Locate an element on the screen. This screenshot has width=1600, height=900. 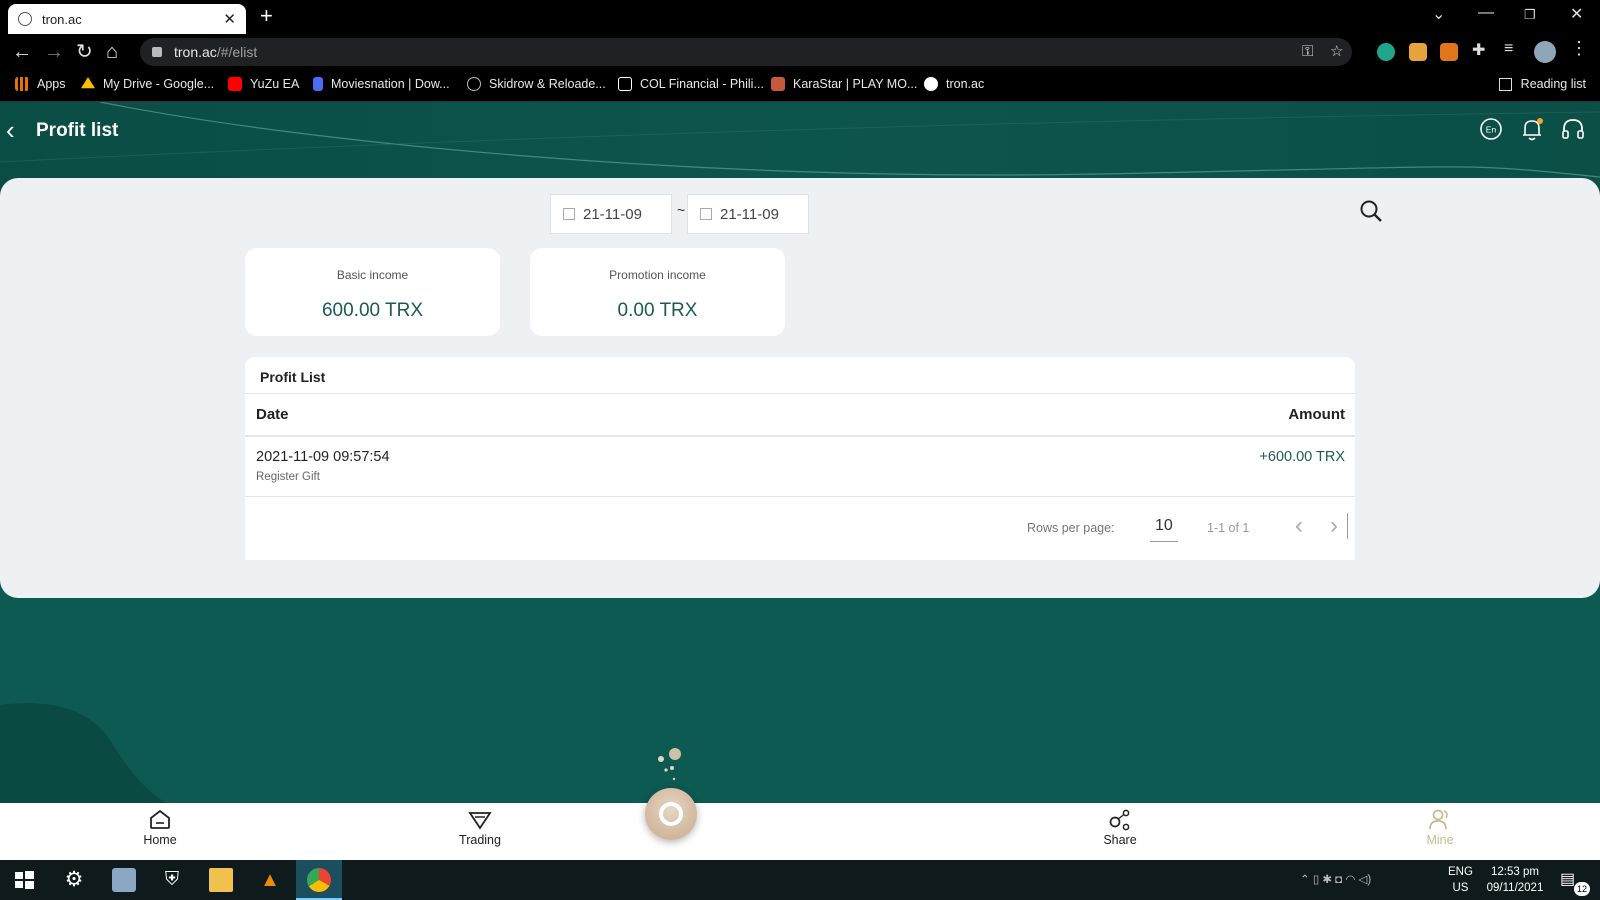
new-tab-icon: + is located at coordinates (266, 16).